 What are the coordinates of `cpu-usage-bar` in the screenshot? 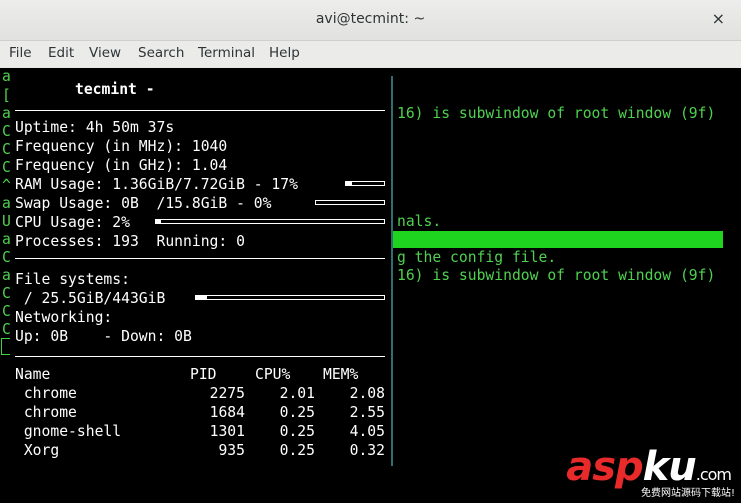 It's located at (270, 221).